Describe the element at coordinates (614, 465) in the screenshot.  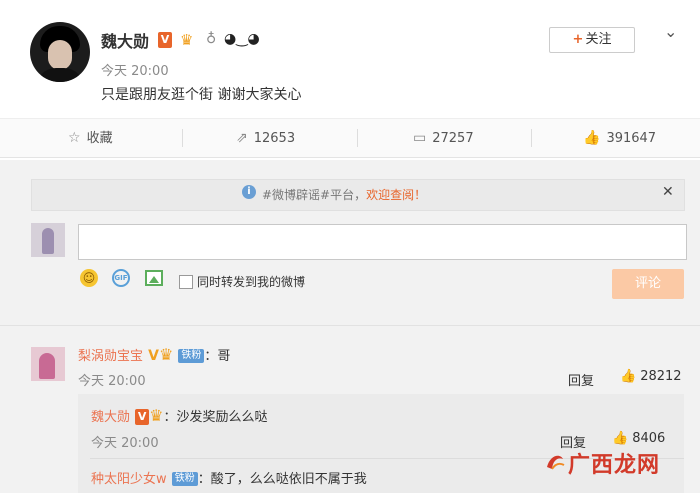
I see `watermark-text: 广西龙网` at that location.